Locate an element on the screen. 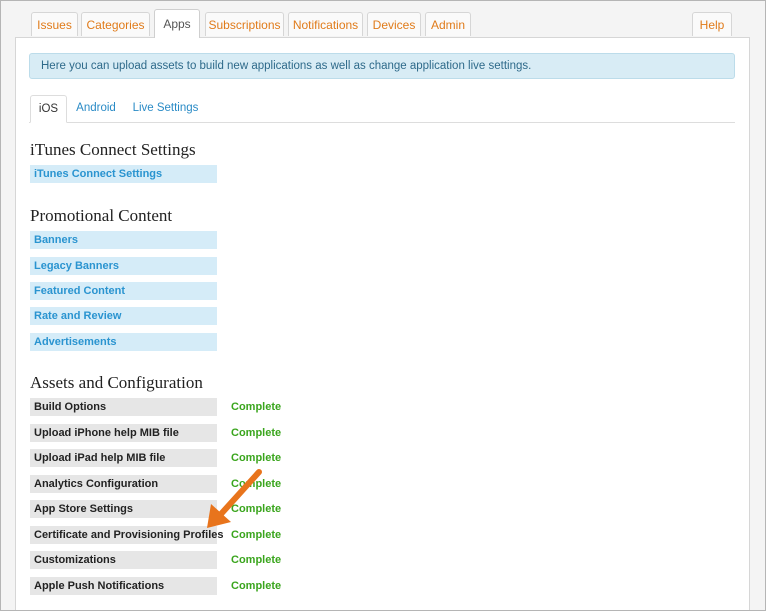  section-heading-assets: Assets and Configuration is located at coordinates (116, 382).